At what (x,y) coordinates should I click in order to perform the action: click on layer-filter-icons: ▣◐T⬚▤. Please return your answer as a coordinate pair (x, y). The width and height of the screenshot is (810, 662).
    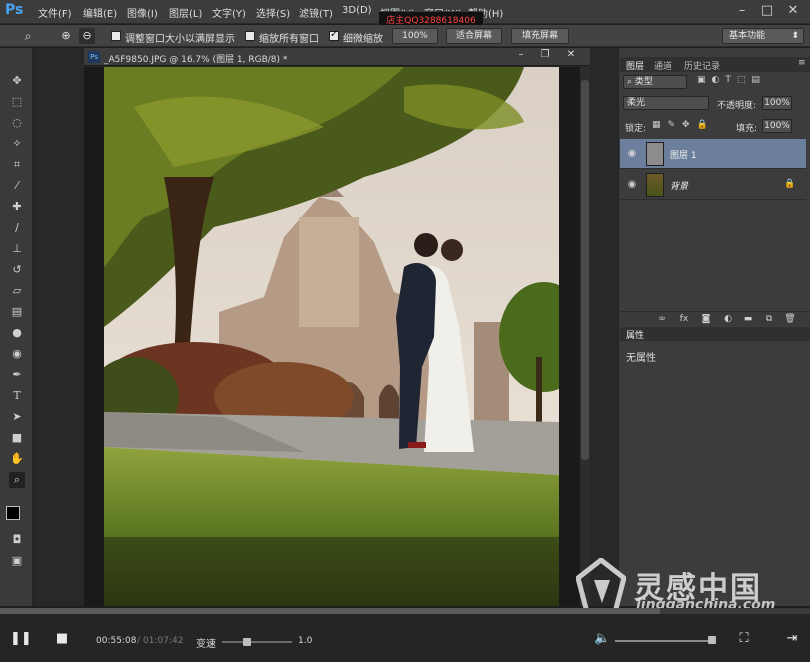
    Looking at the image, I should click on (747, 82).